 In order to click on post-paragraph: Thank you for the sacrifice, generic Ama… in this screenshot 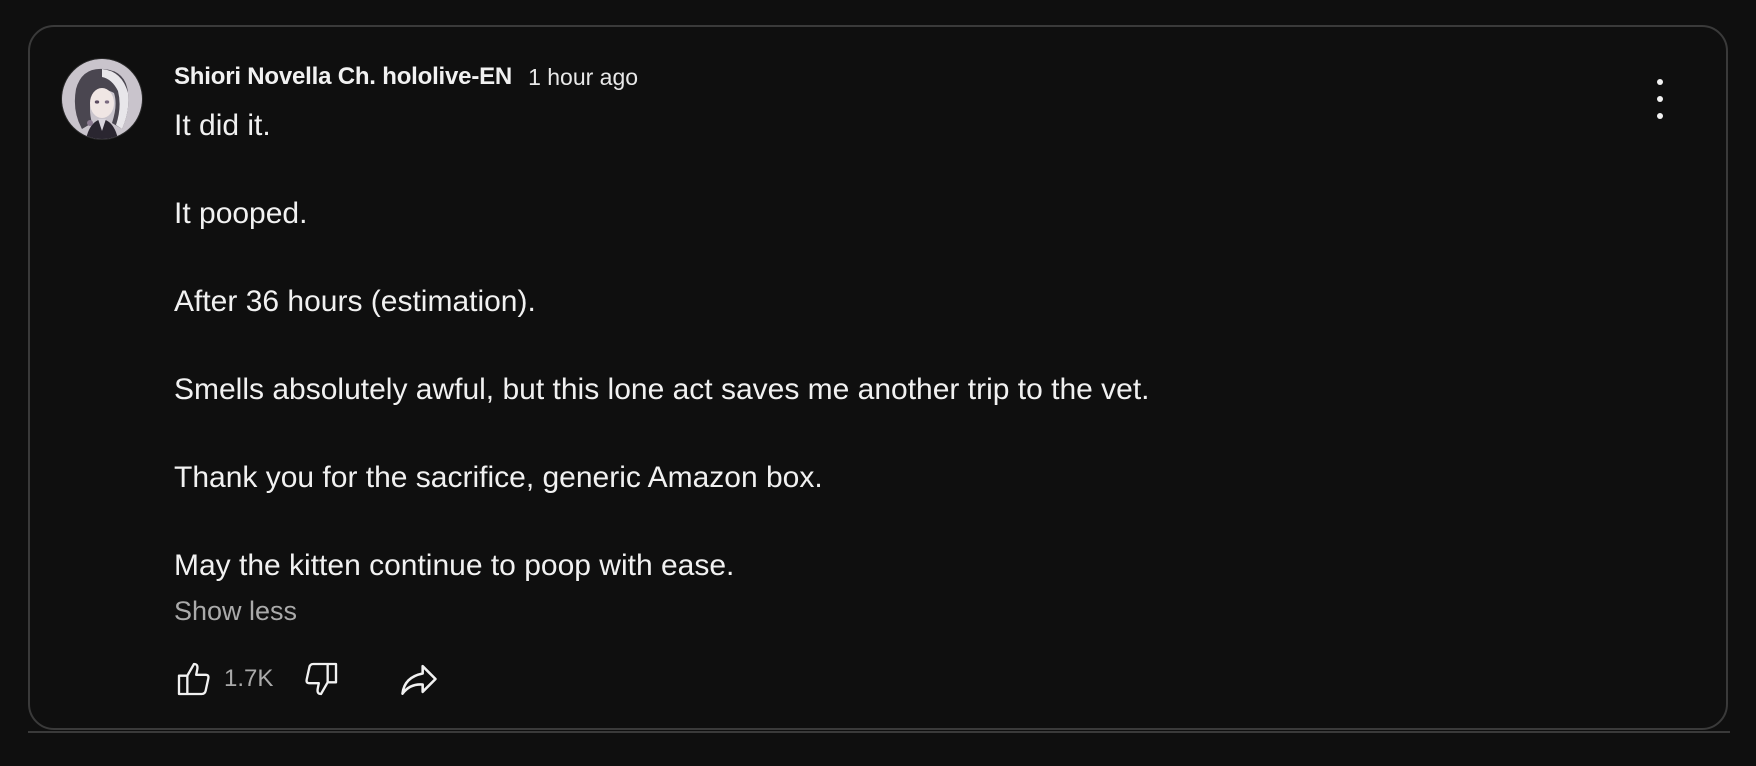, I will do `click(498, 477)`.